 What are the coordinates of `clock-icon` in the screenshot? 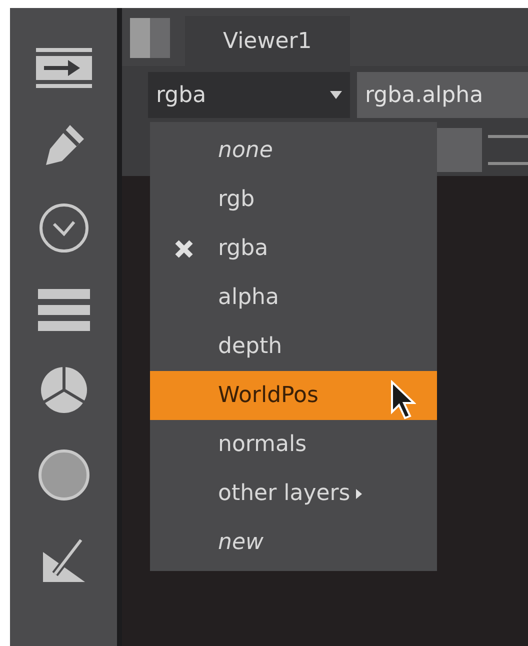 It's located at (64, 228).